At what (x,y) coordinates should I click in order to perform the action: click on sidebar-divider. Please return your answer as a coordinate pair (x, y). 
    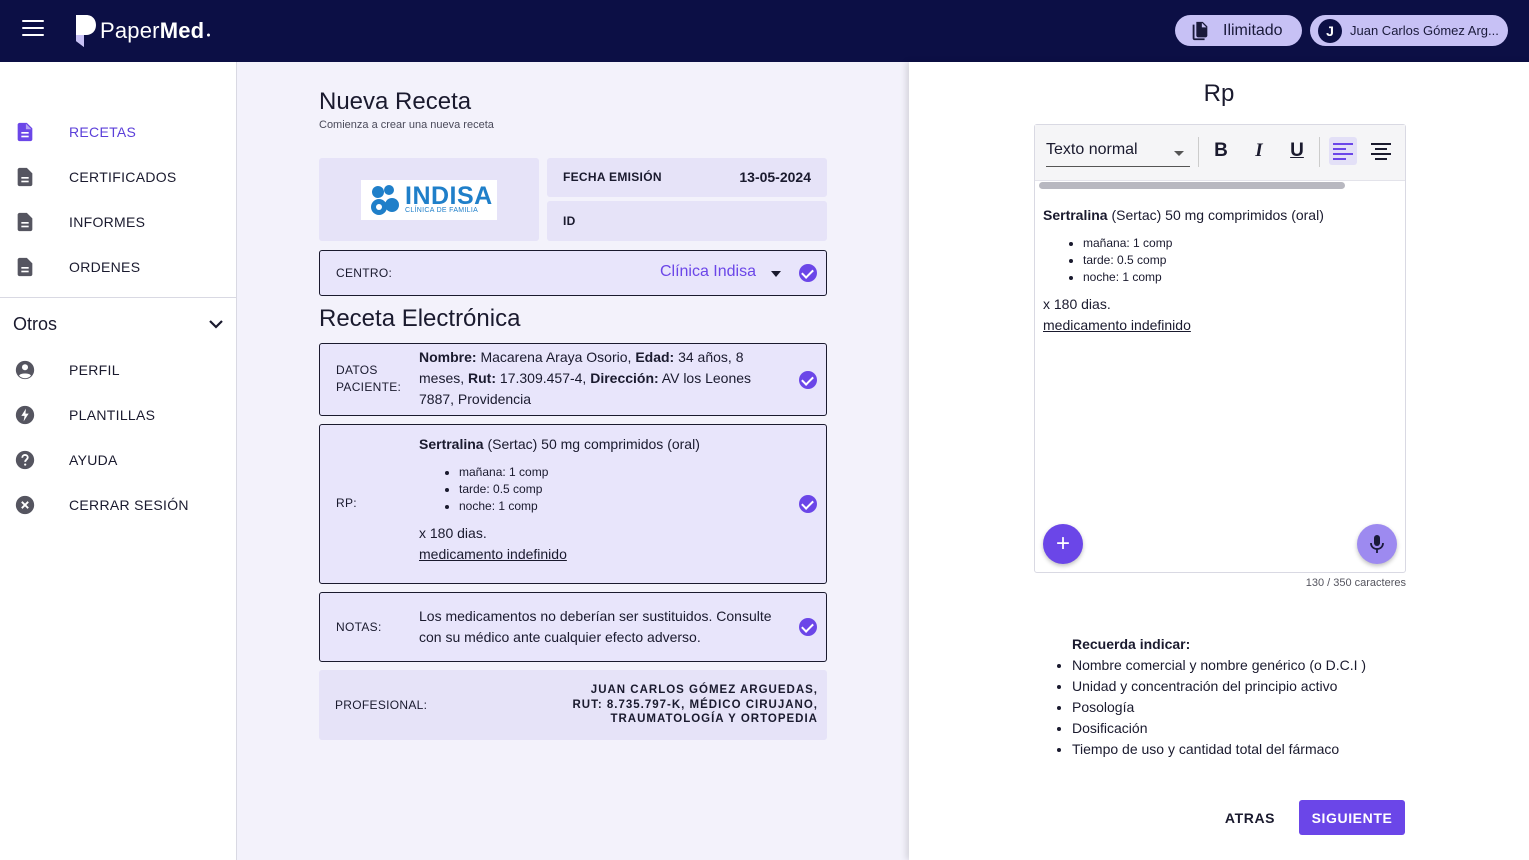
    Looking at the image, I should click on (118, 297).